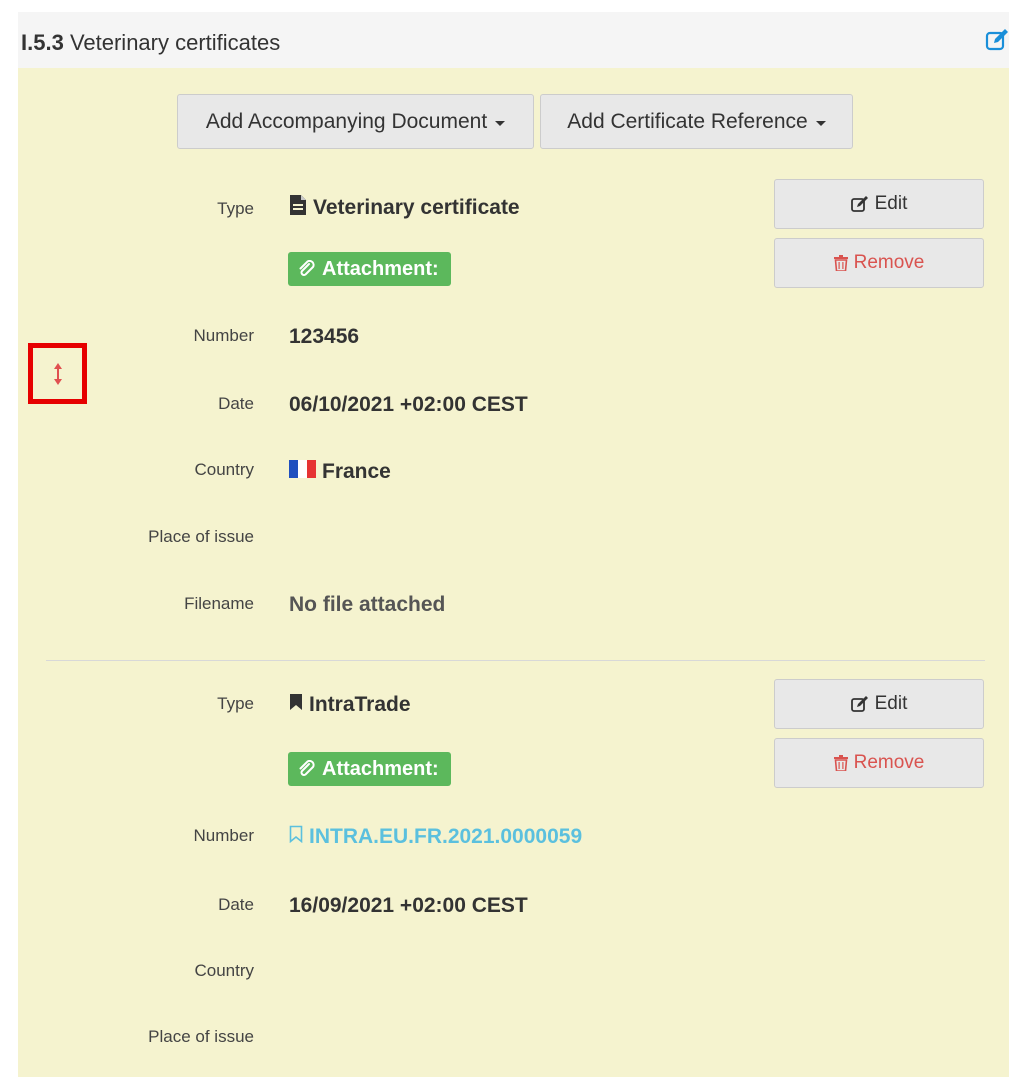 The image size is (1009, 1077). I want to click on panel-header: I.5.3 Veterinary certificates, so click(513, 40).